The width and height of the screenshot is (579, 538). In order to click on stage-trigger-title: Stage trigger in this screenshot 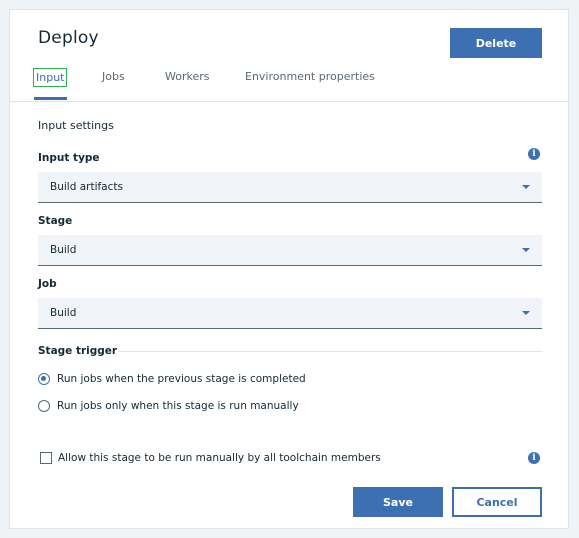, I will do `click(78, 351)`.